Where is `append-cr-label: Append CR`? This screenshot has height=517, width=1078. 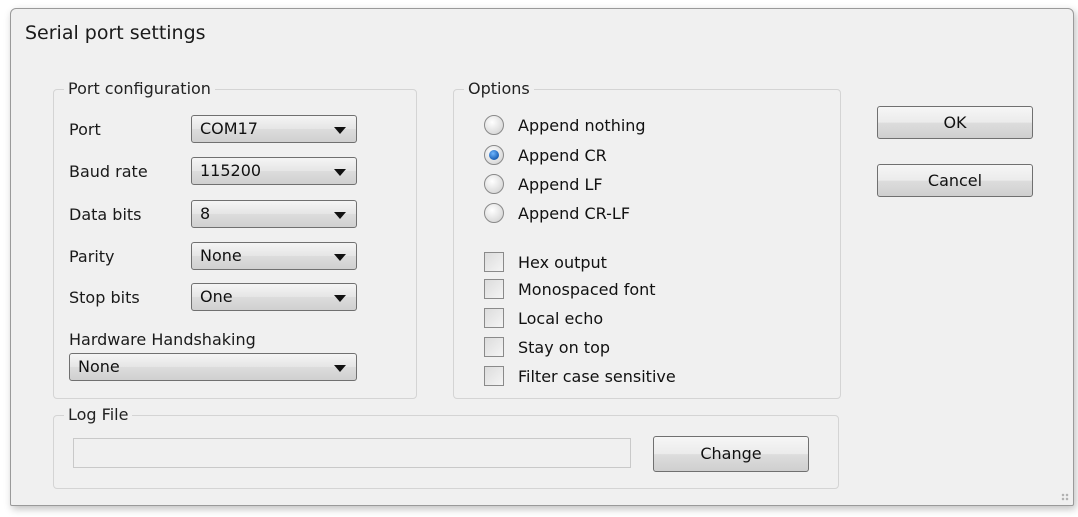
append-cr-label: Append CR is located at coordinates (562, 155).